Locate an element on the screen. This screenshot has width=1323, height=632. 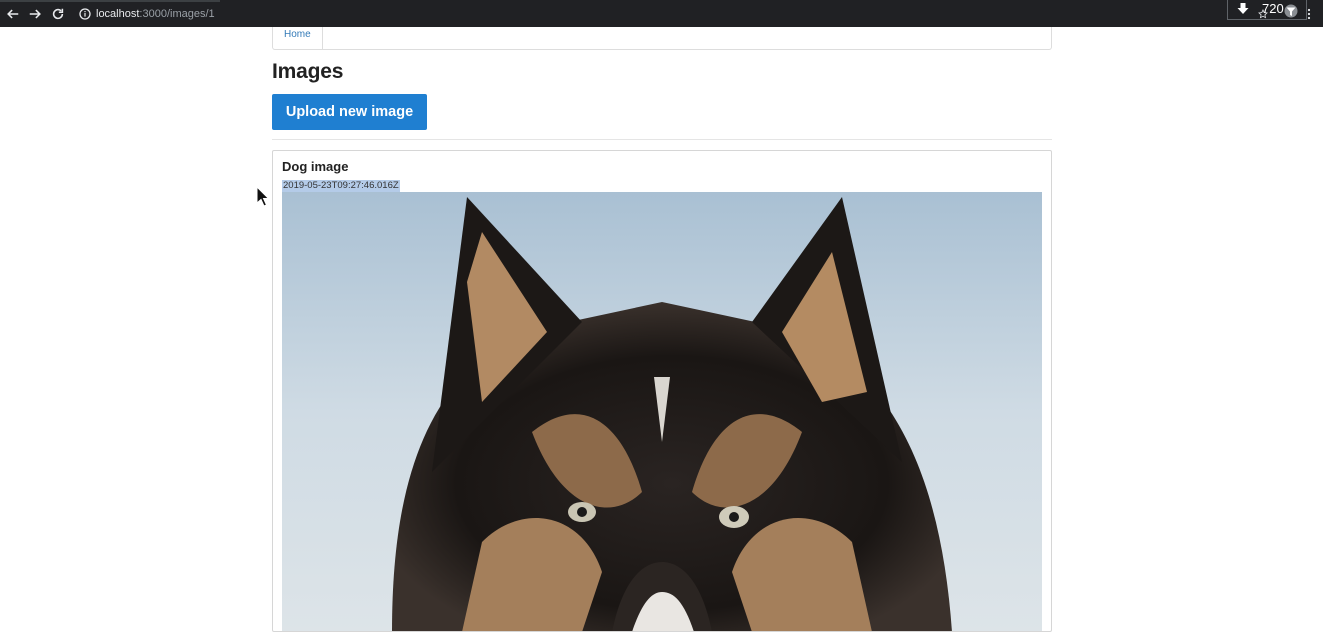
forward-arrow-icon is located at coordinates (35, 14).